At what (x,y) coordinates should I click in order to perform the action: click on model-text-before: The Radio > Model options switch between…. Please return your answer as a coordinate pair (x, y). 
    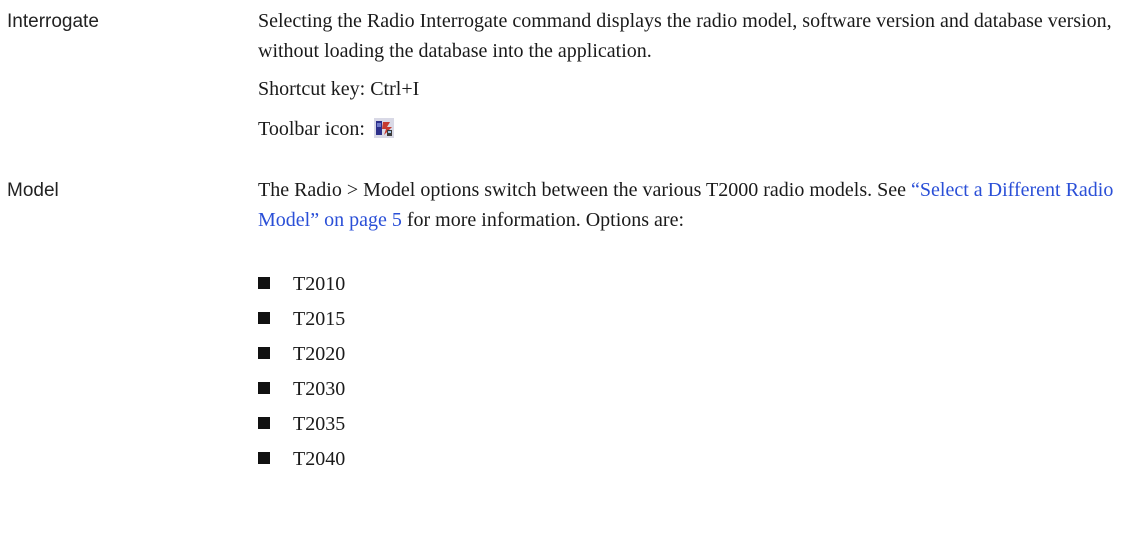
    Looking at the image, I should click on (585, 190).